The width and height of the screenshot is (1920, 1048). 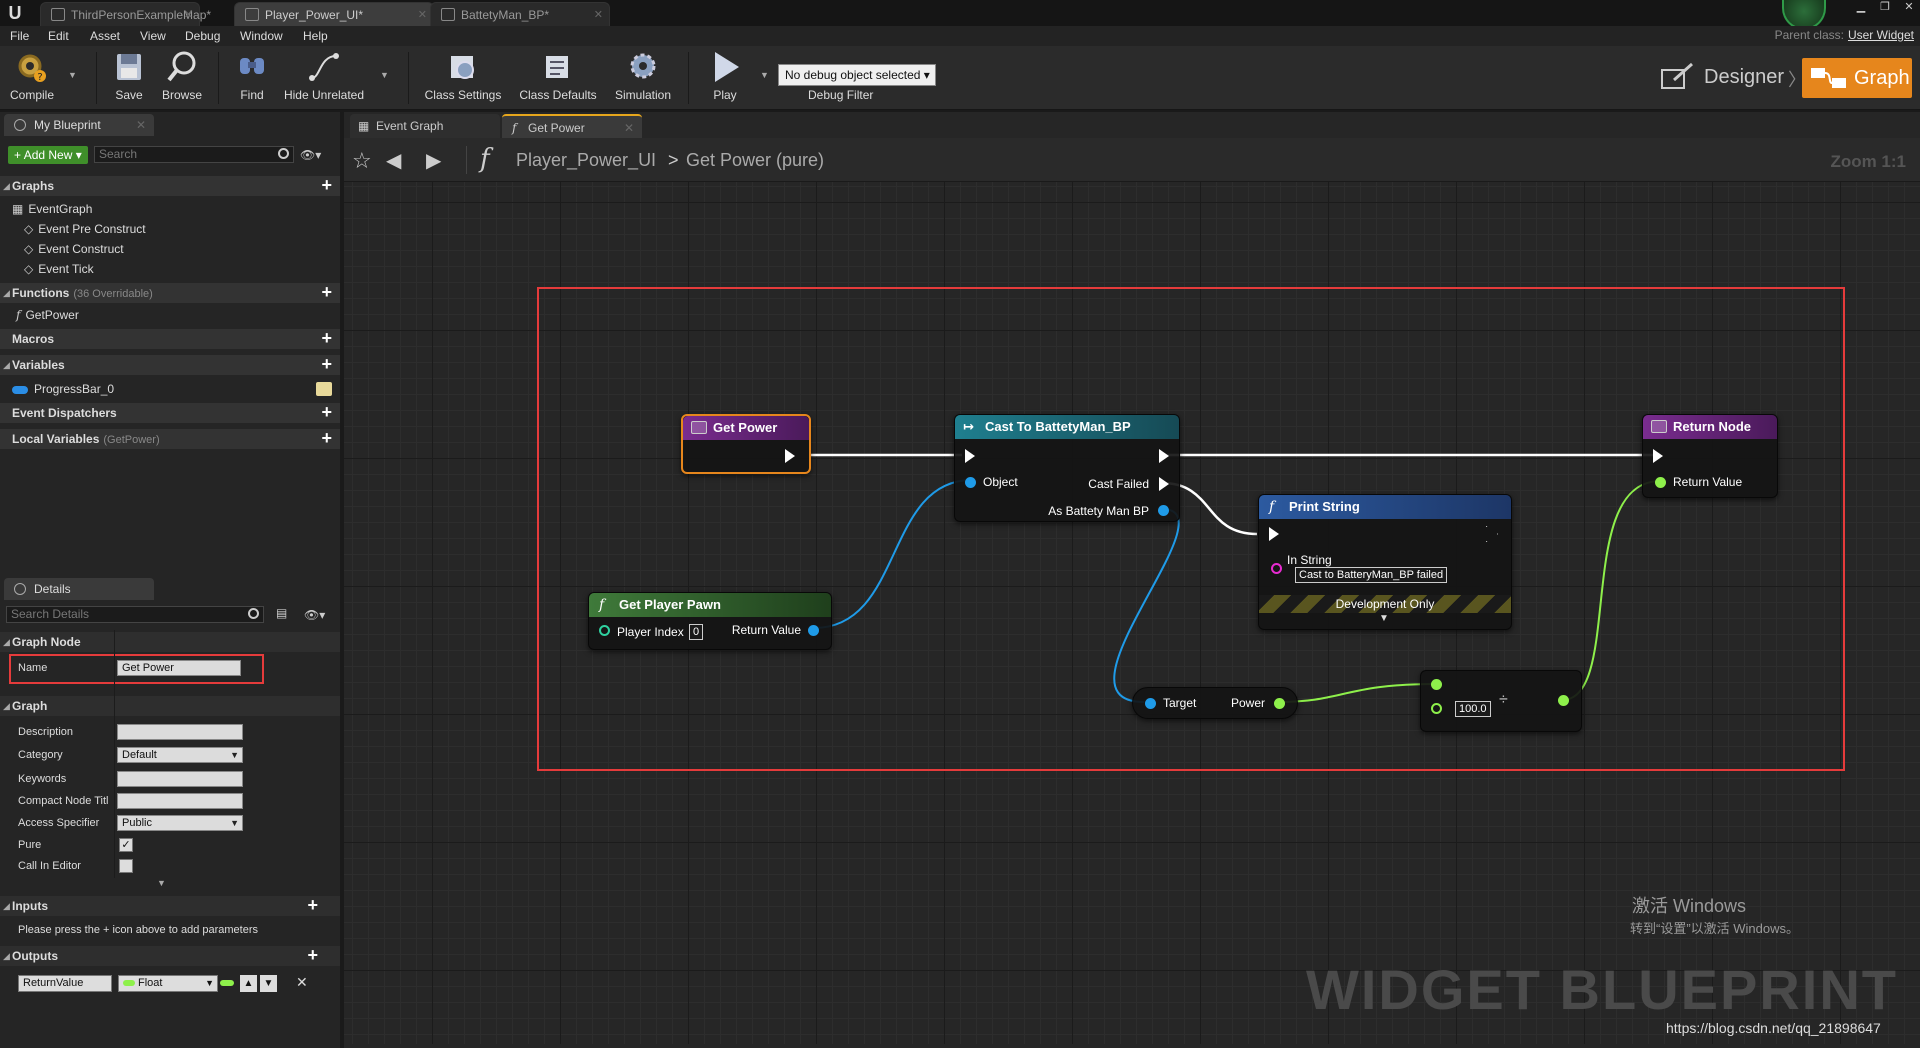 What do you see at coordinates (362, 161) in the screenshot?
I see `favorite-star-icon: ☆` at bounding box center [362, 161].